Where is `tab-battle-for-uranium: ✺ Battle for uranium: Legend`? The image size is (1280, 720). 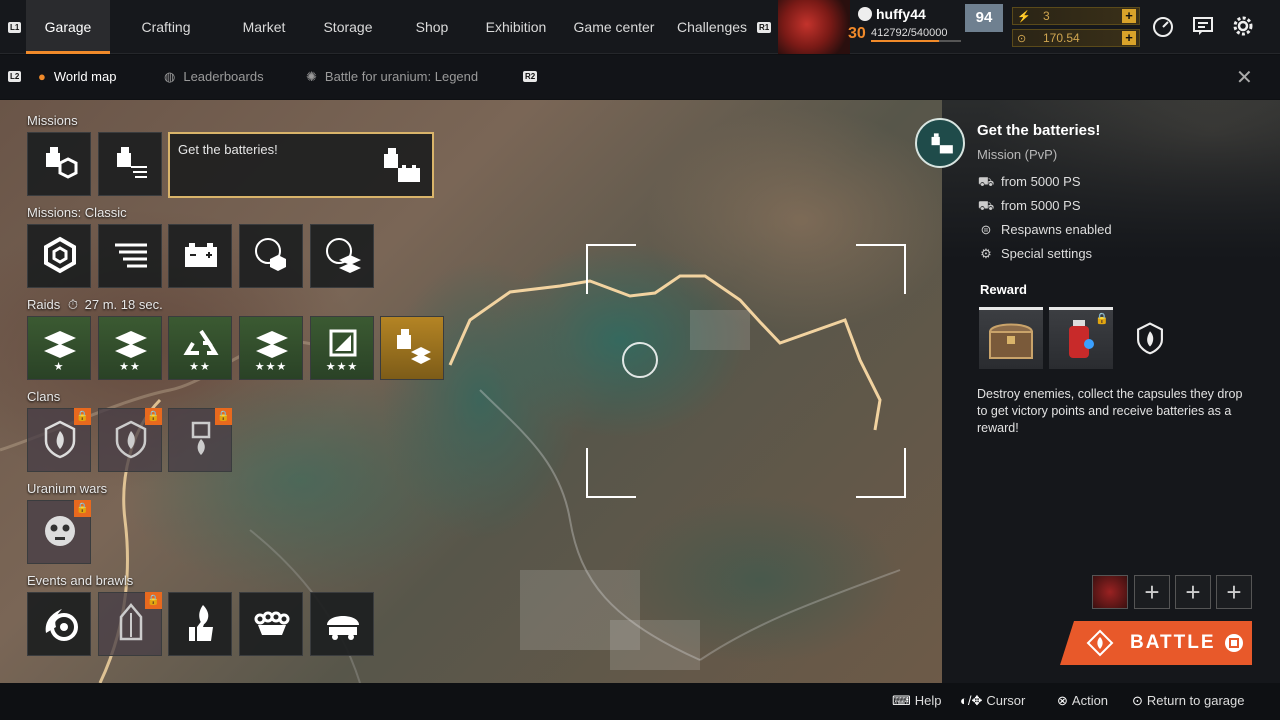 tab-battle-for-uranium: ✺ Battle for uranium: Legend is located at coordinates (392, 77).